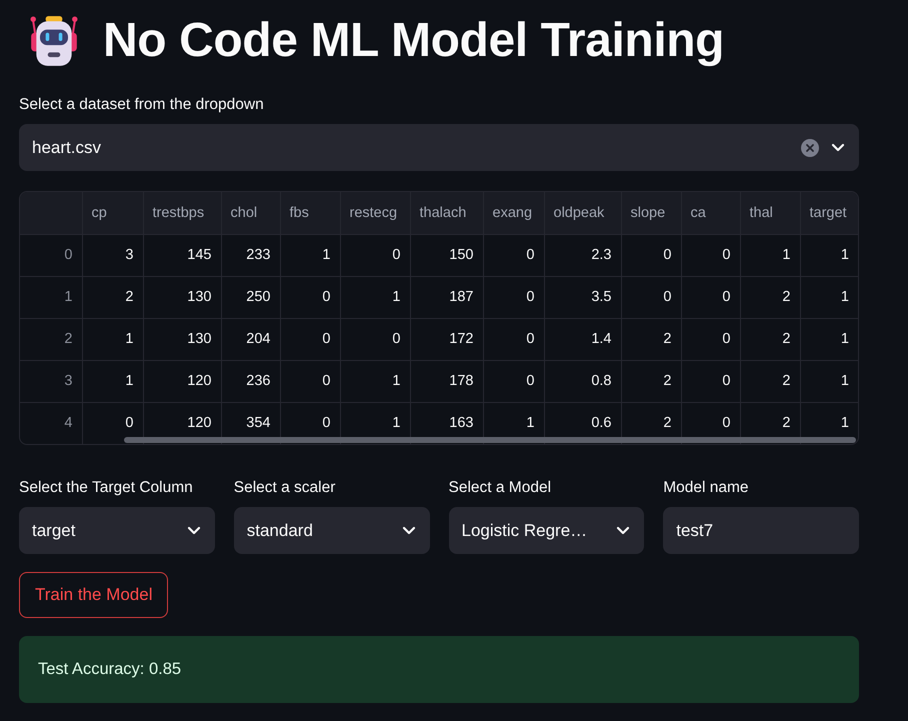  What do you see at coordinates (513, 213) in the screenshot?
I see `column-header: exang` at bounding box center [513, 213].